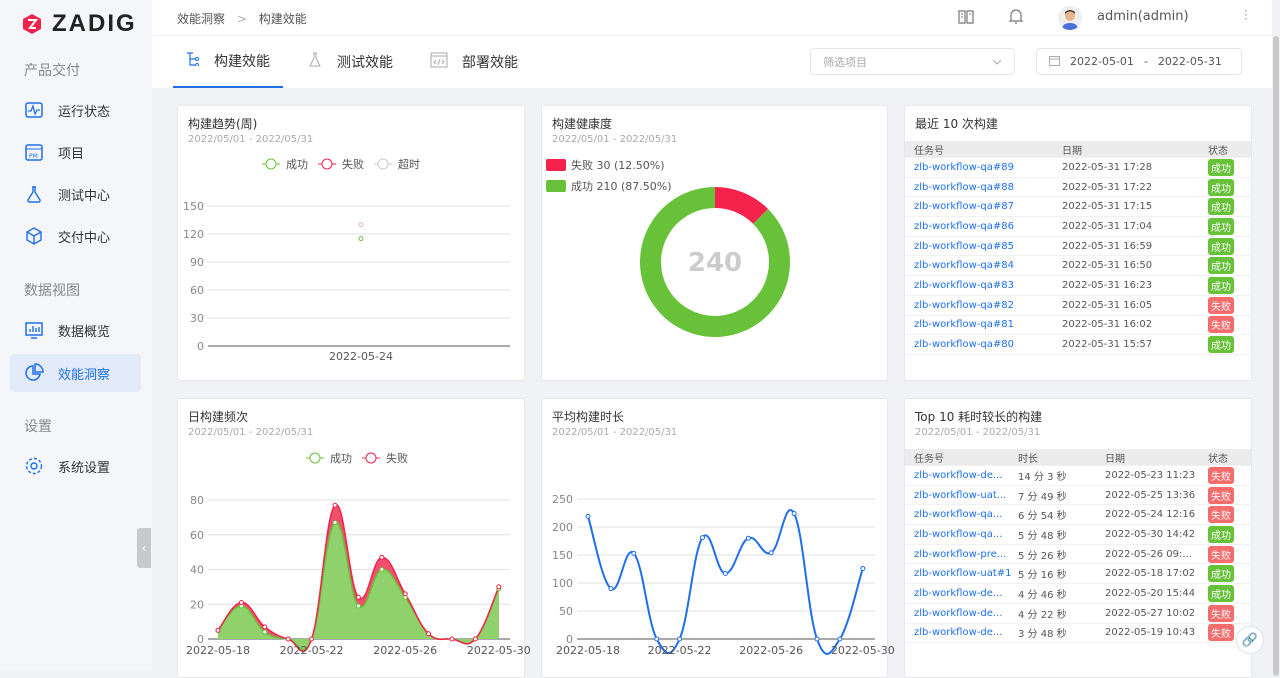  What do you see at coordinates (38, 427) in the screenshot?
I see `section-label: 设置` at bounding box center [38, 427].